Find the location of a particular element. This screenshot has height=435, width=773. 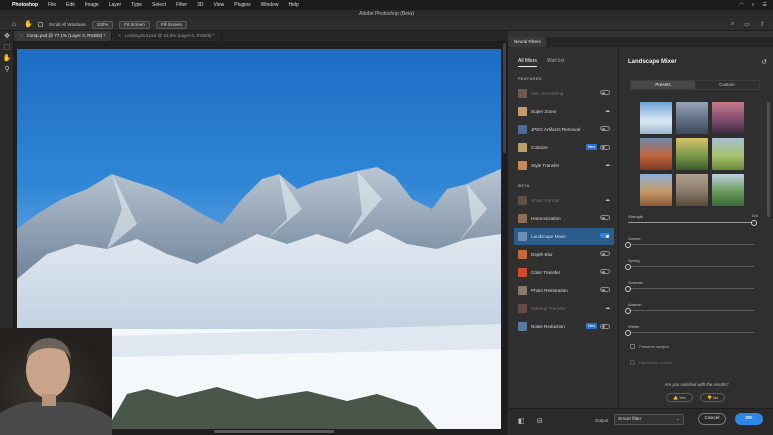

zoom-tool-icon: ⚲ is located at coordinates (7, 69).